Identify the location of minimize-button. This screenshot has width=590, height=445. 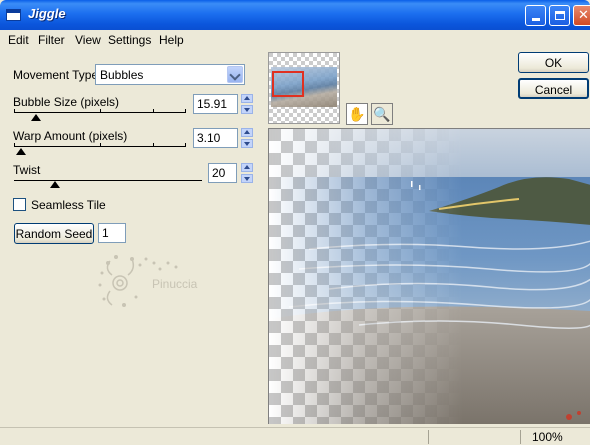
(535, 15).